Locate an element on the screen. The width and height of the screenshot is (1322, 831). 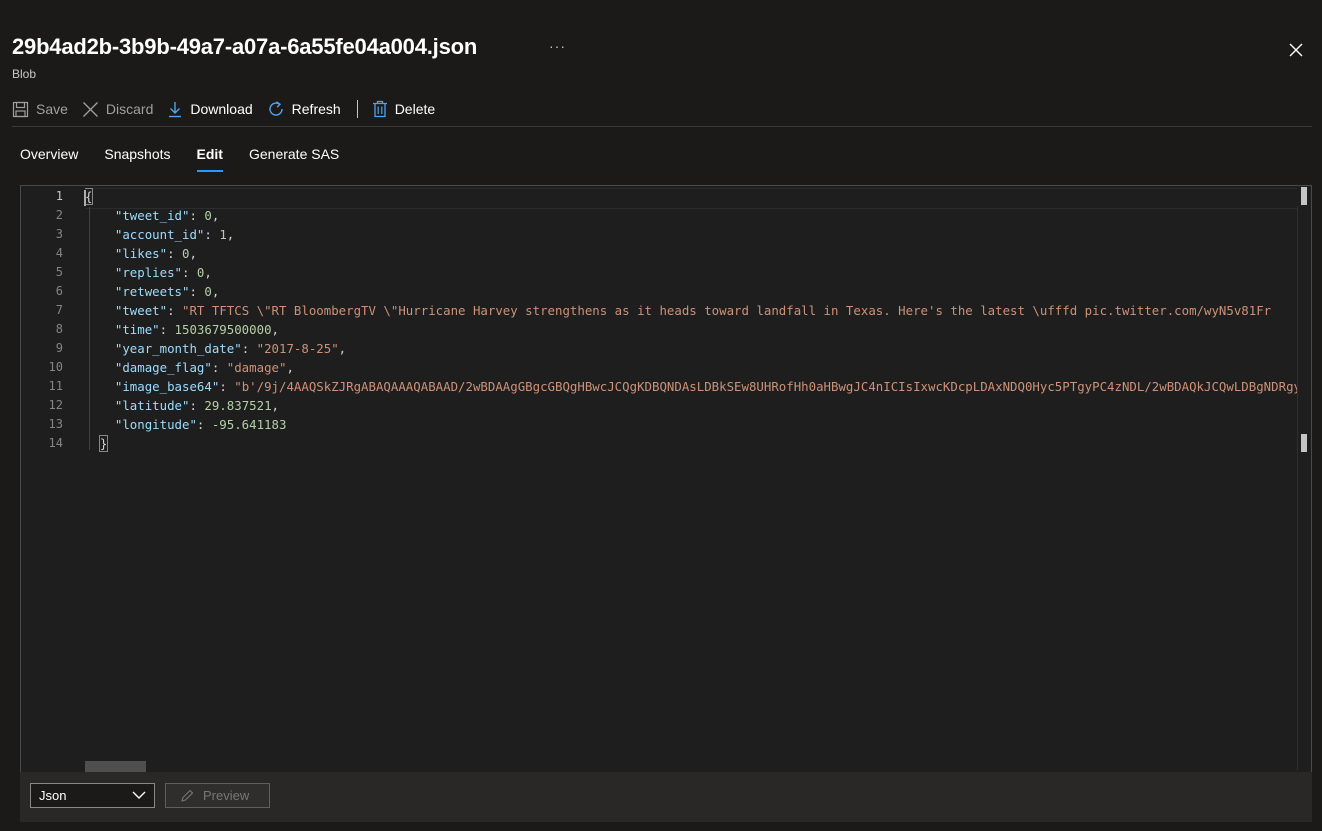
download-button: Download is located at coordinates (210, 109).